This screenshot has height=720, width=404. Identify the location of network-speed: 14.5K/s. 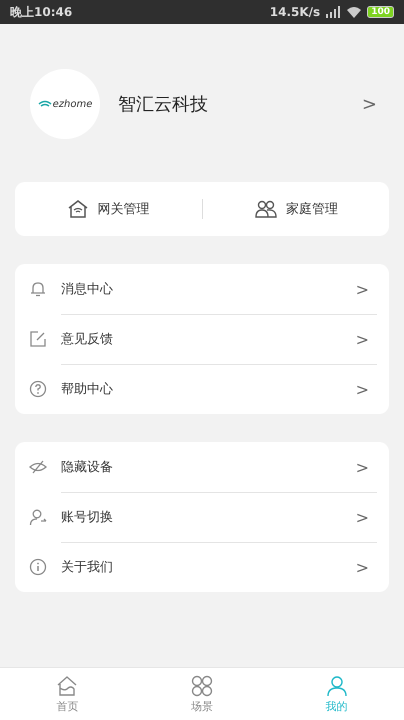
(295, 12).